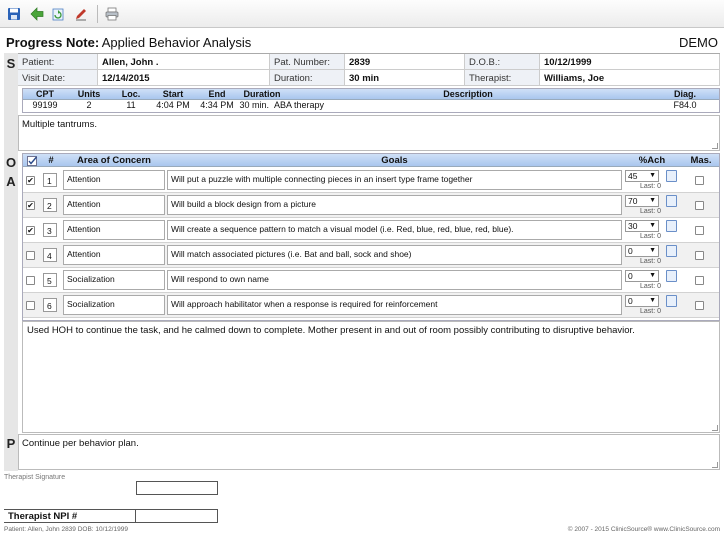 The width and height of the screenshot is (724, 537). What do you see at coordinates (394, 280) in the screenshot?
I see `goal-text-field: Will respond to own name` at bounding box center [394, 280].